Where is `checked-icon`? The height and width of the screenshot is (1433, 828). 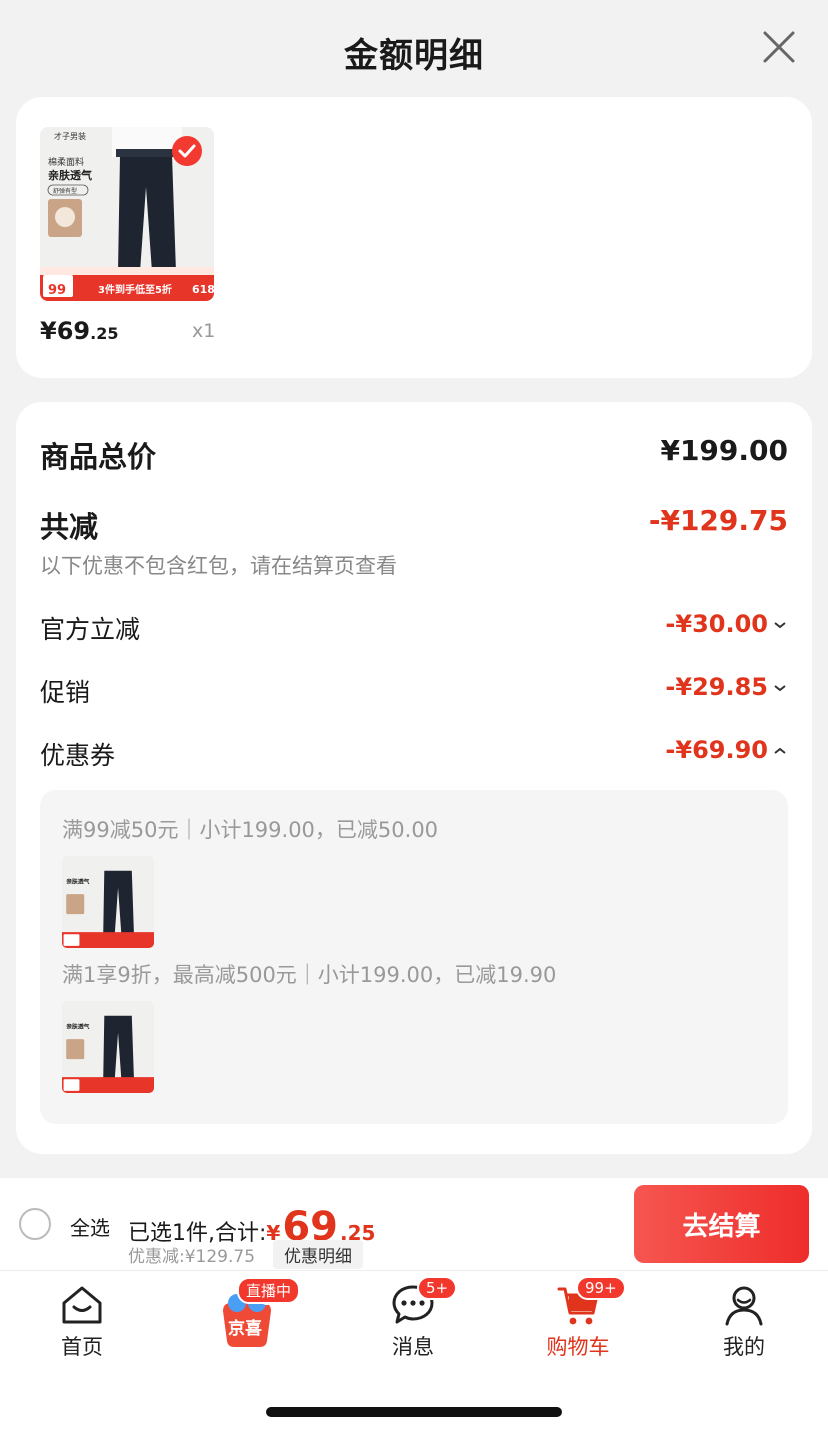 checked-icon is located at coordinates (187, 151).